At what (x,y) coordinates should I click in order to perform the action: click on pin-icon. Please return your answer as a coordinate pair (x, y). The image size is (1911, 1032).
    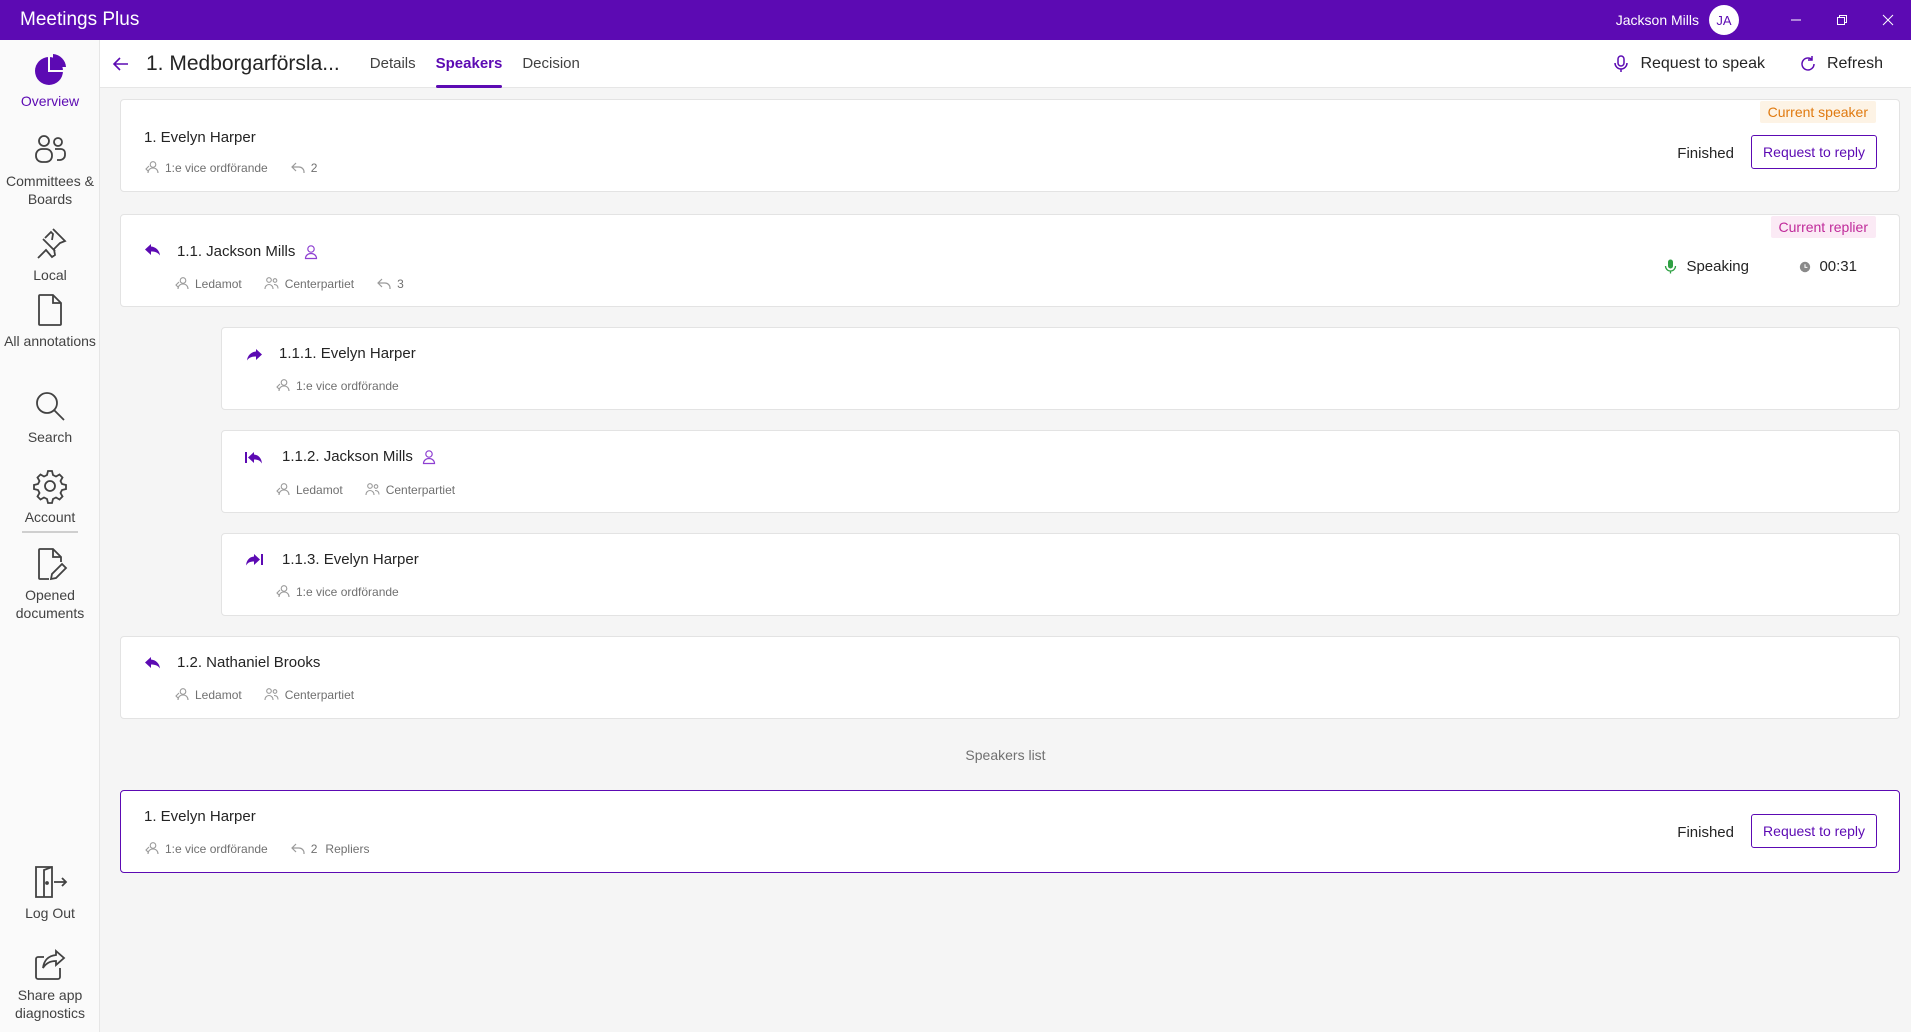
    Looking at the image, I should click on (52, 243).